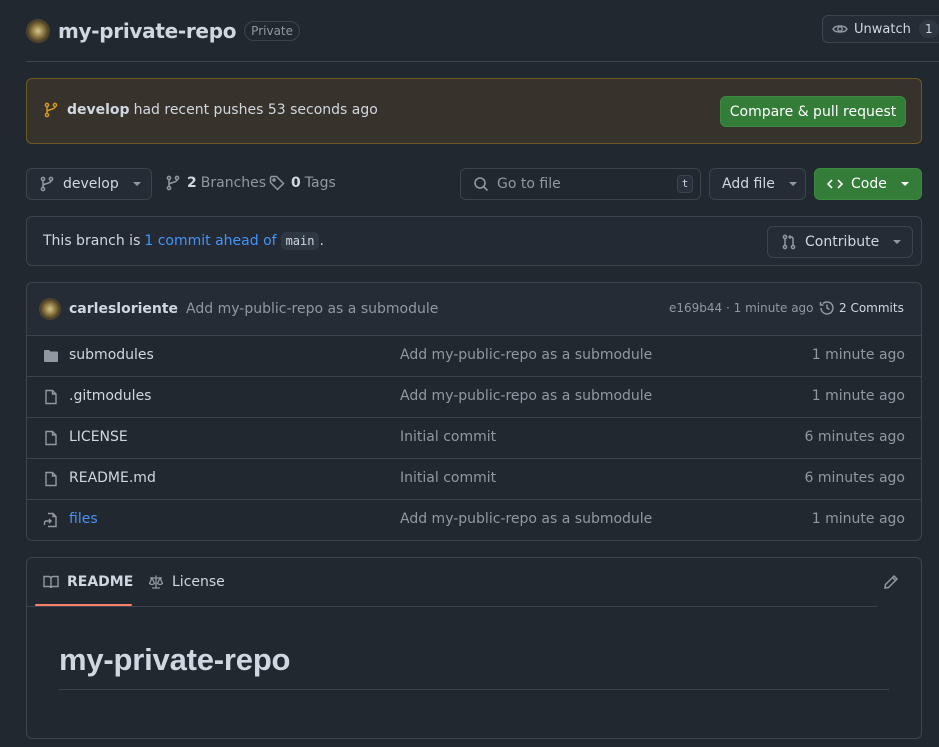 This screenshot has height=747, width=939. What do you see at coordinates (51, 356) in the screenshot?
I see `folder-icon` at bounding box center [51, 356].